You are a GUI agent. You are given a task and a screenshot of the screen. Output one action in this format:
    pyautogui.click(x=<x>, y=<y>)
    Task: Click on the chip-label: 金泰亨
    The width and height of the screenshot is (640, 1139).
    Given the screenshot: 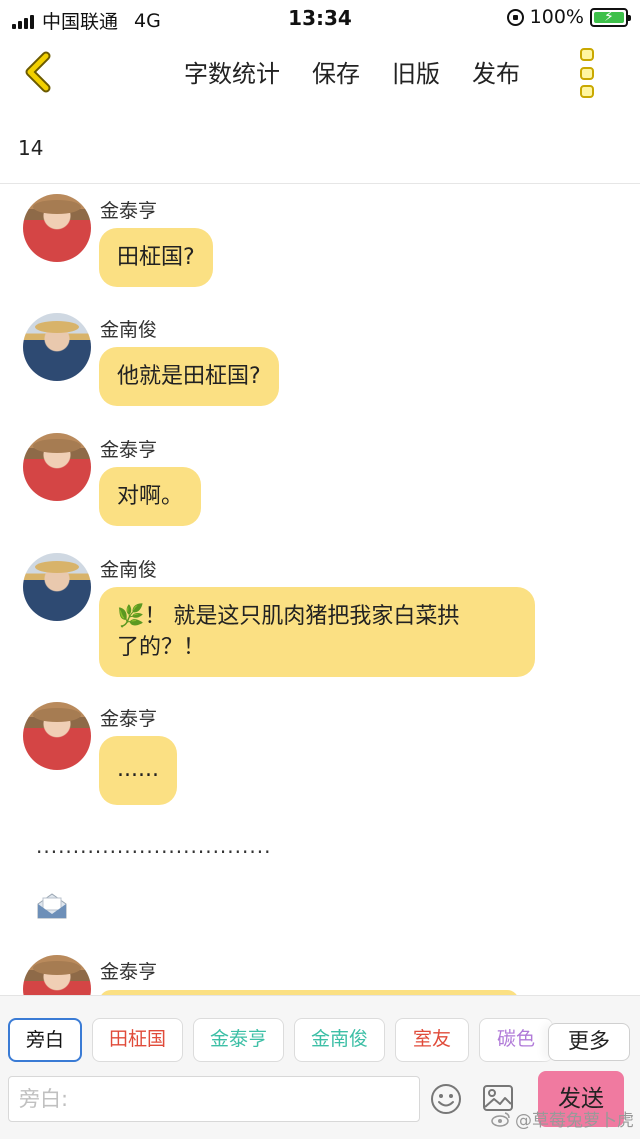 What is the action you would take?
    pyautogui.click(x=239, y=1039)
    